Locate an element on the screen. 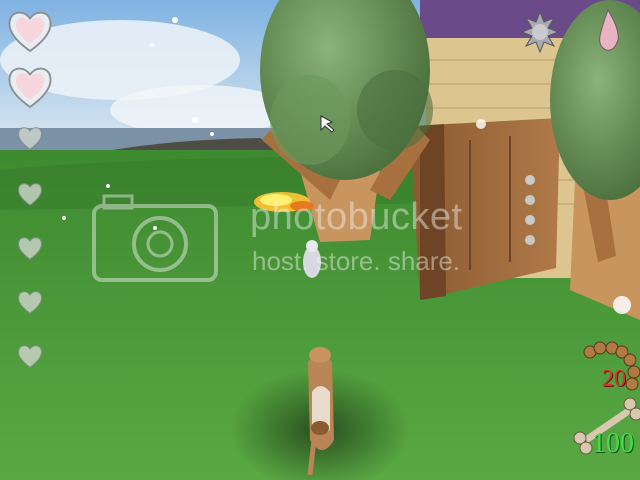 This screenshot has height=480, width=640. bone-count: 100 is located at coordinates (613, 443).